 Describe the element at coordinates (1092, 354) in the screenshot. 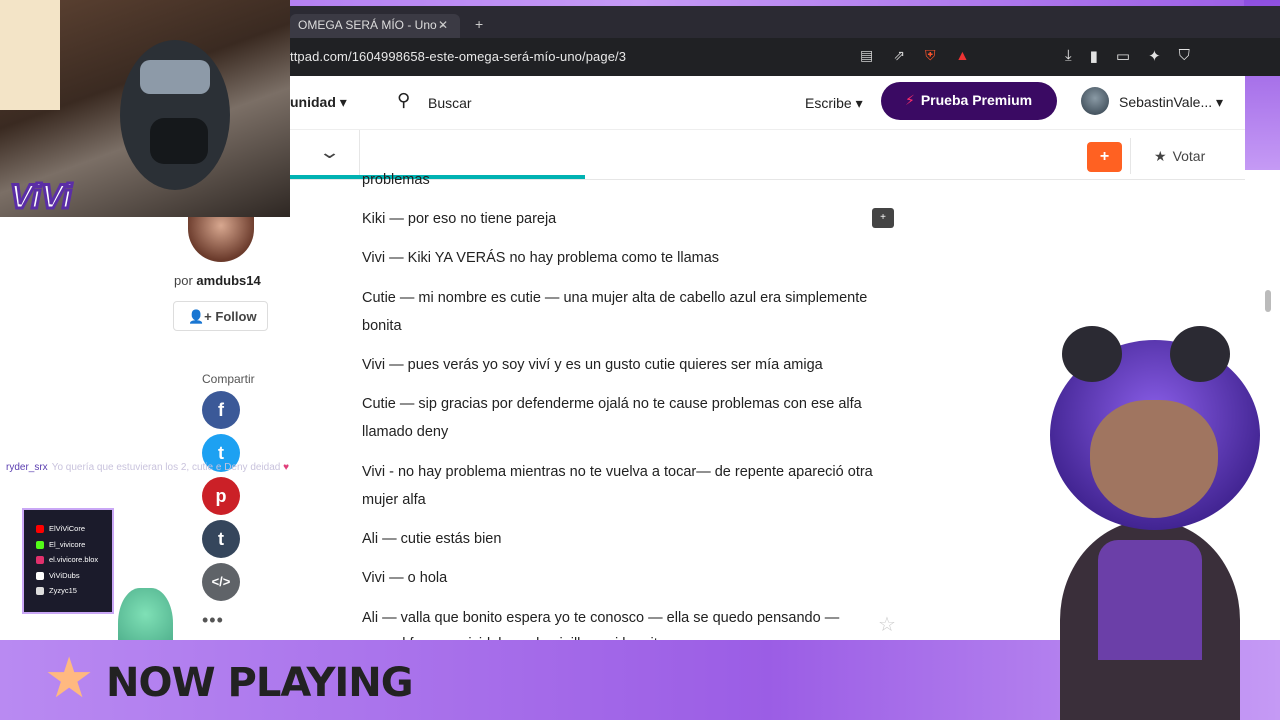

I see `vtuber-ear-left` at that location.